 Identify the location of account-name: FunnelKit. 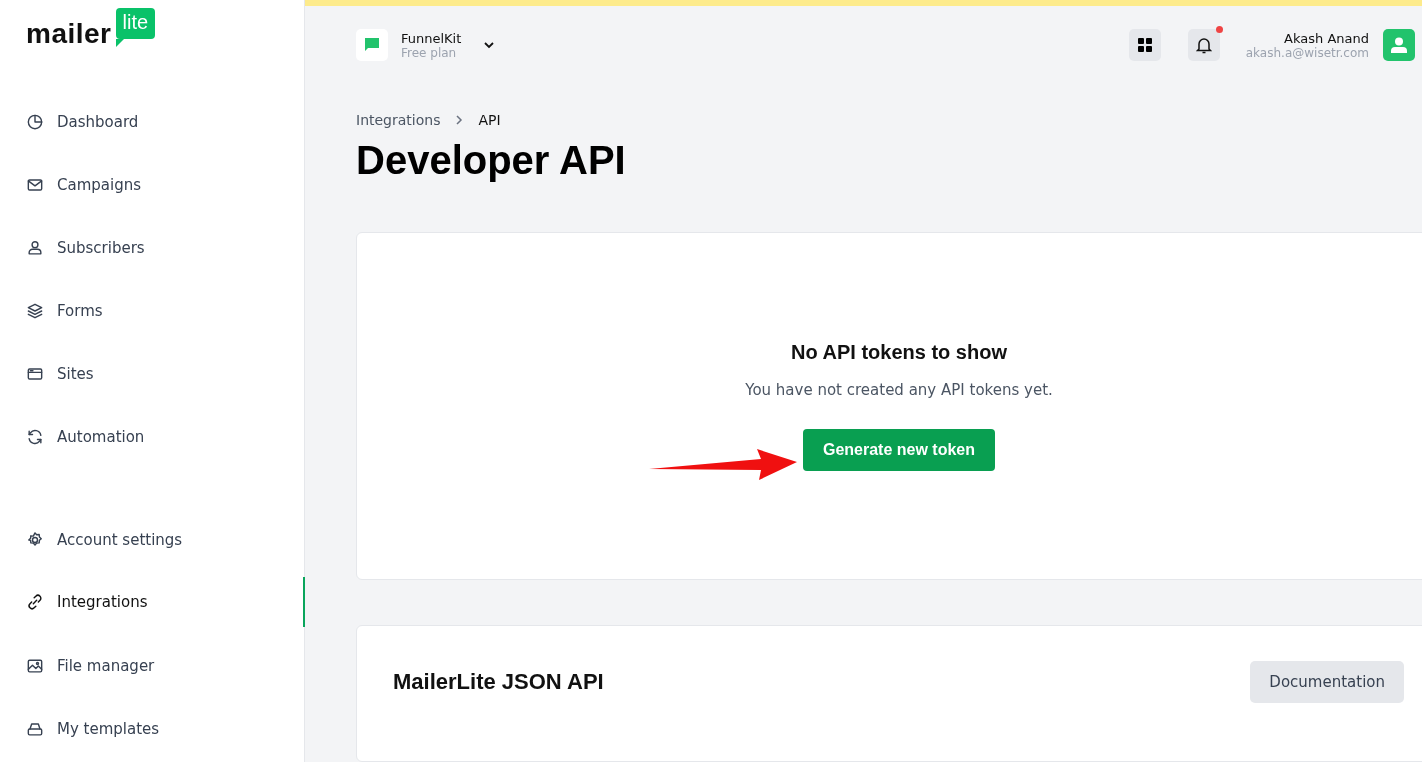
(431, 38).